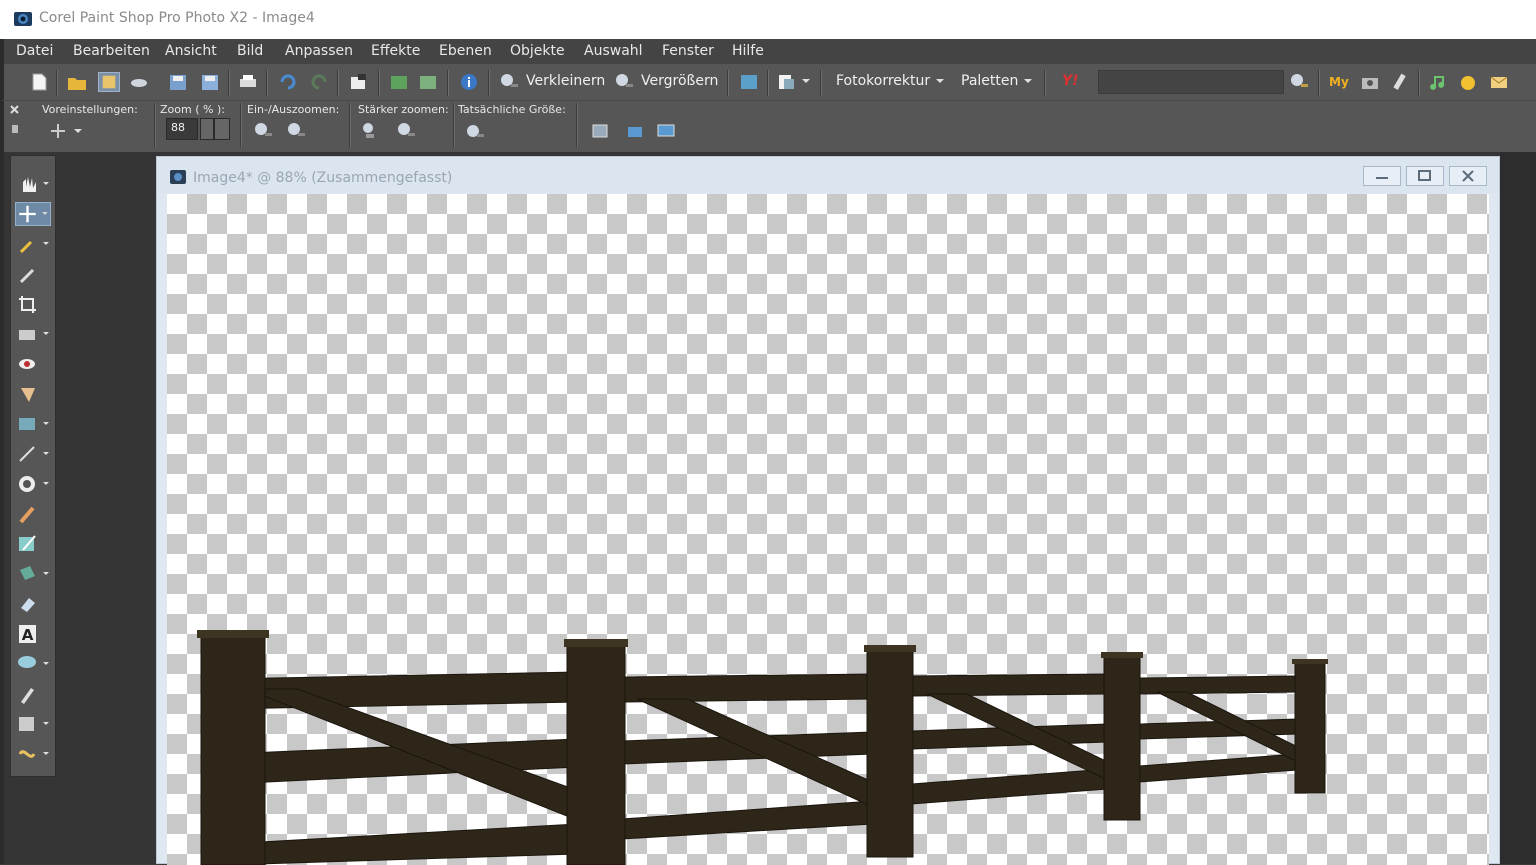 This screenshot has height=865, width=1536. What do you see at coordinates (679, 81) in the screenshot?
I see `zoom-in-button: Vergrößern` at bounding box center [679, 81].